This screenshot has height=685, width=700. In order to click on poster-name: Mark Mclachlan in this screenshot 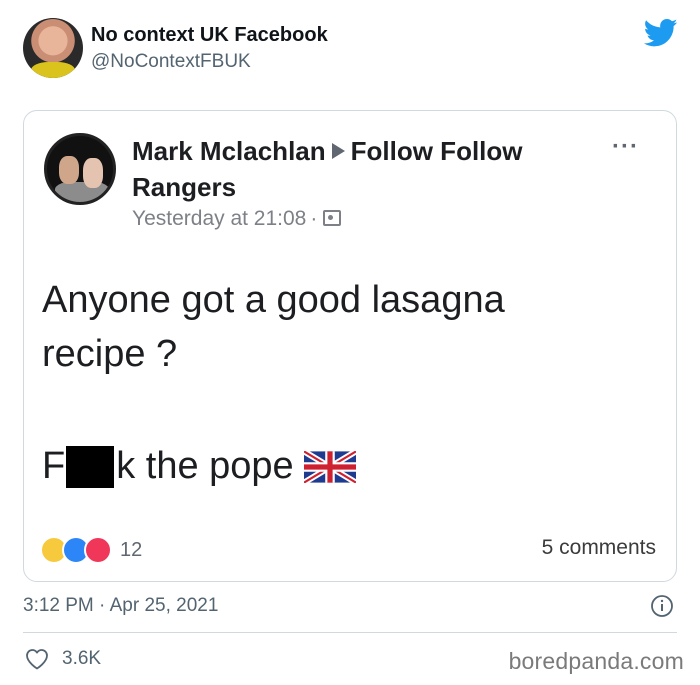, I will do `click(229, 151)`.